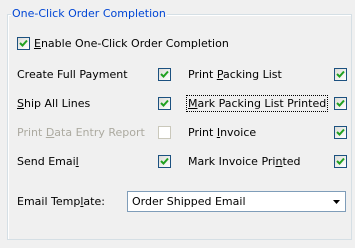  I want to click on mark-invoice-printed-label: Mark Invoice Printed, so click(244, 161).